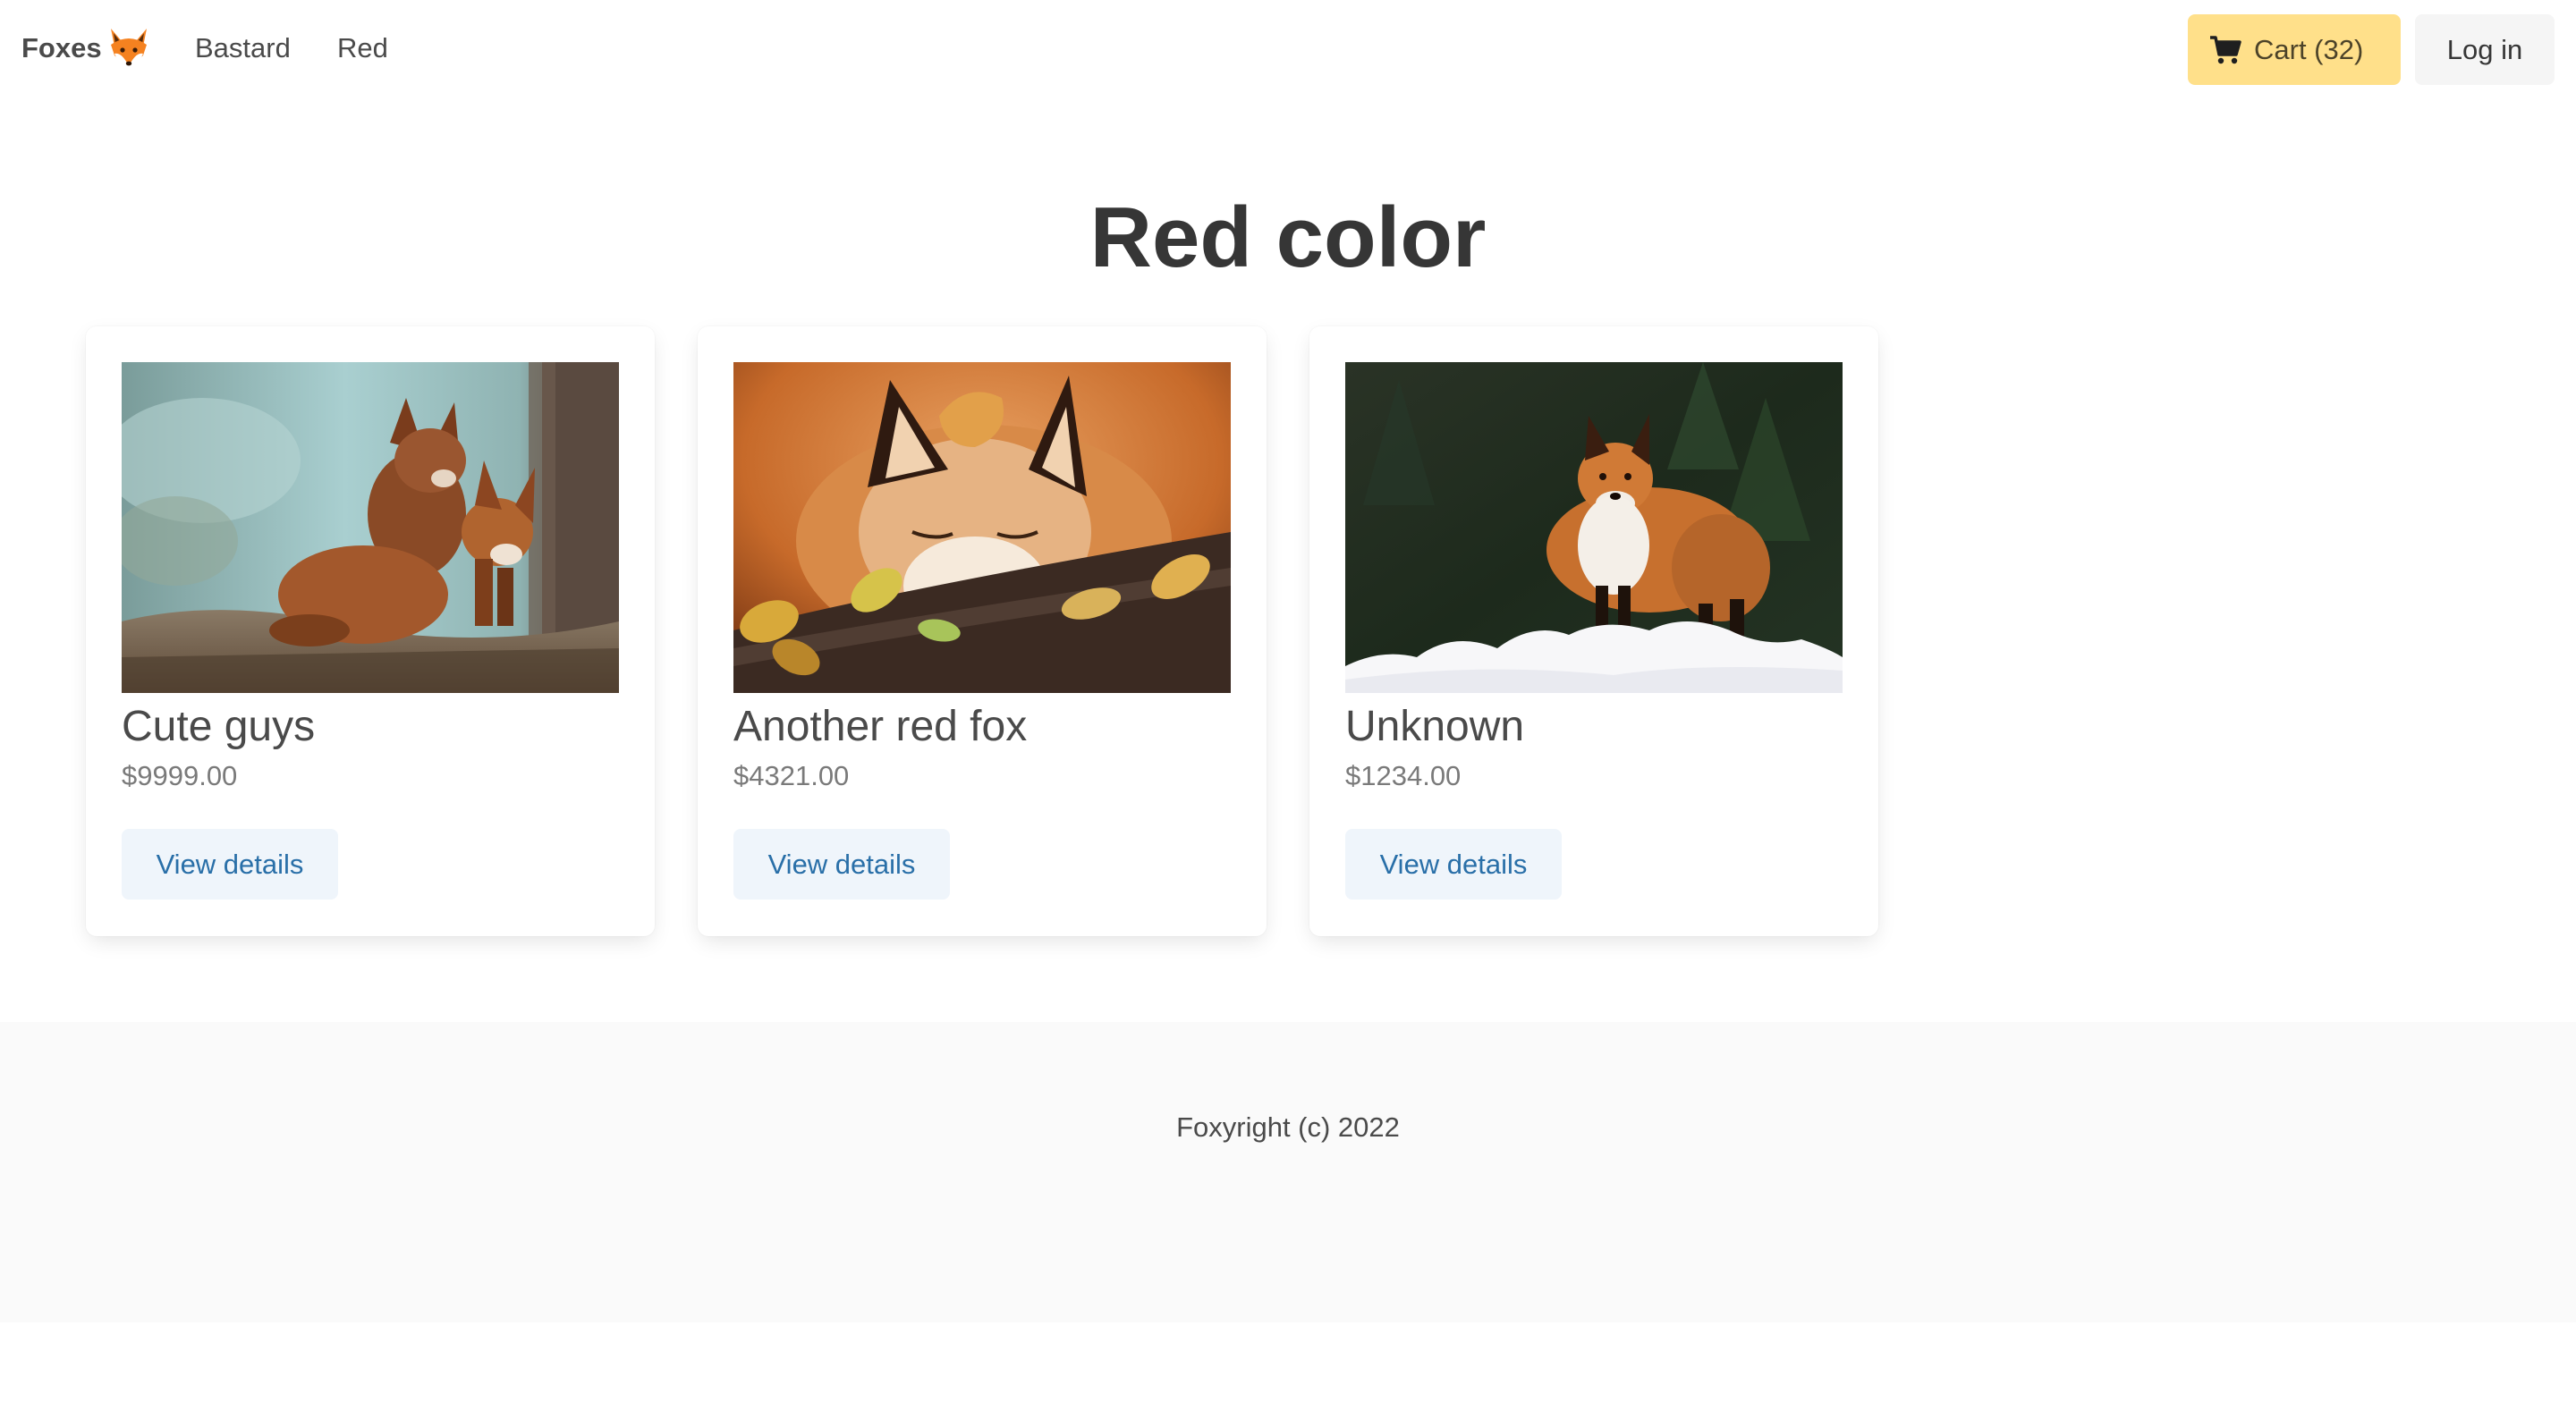 The height and width of the screenshot is (1411, 2576). Describe the element at coordinates (180, 775) in the screenshot. I see `product-price: $9999.00` at that location.